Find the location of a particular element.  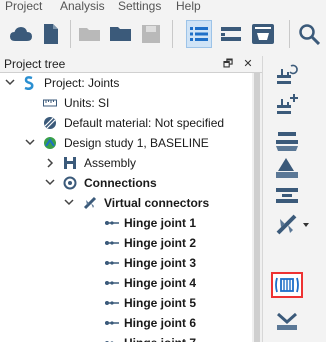

plate-stack-icon is located at coordinates (287, 197).